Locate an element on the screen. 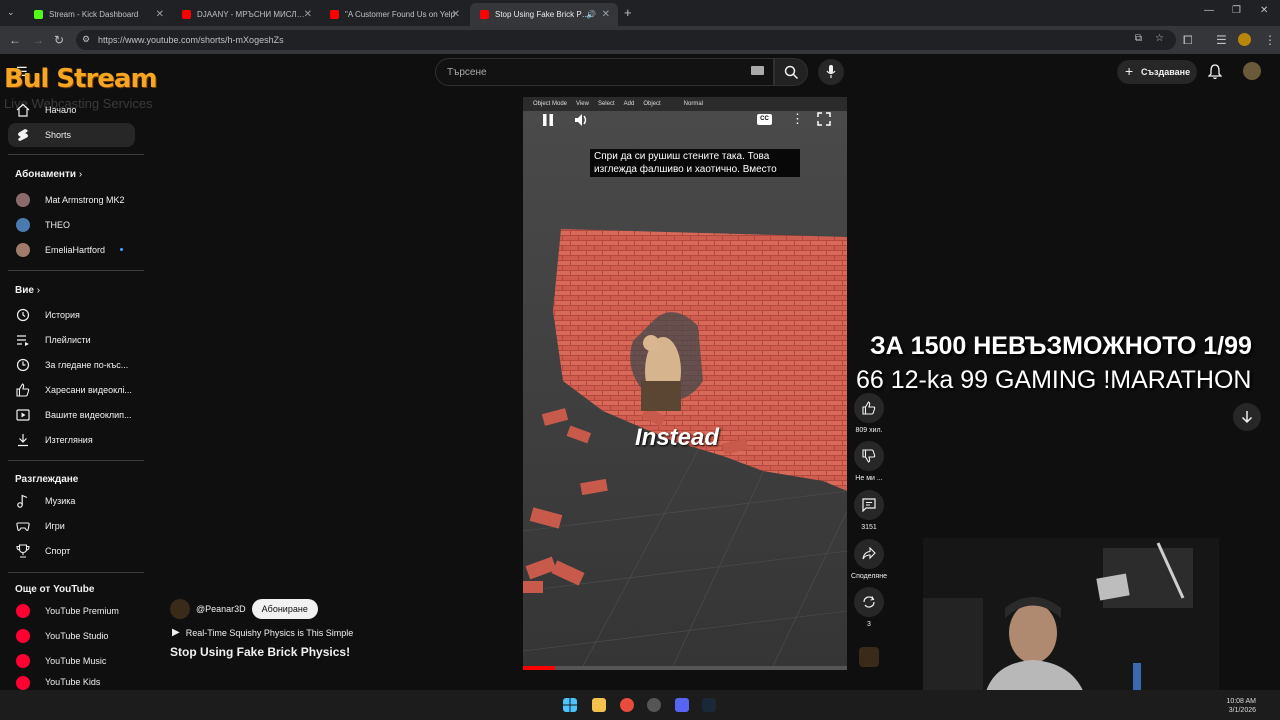  youtube-kids-icon is located at coordinates (23, 683).